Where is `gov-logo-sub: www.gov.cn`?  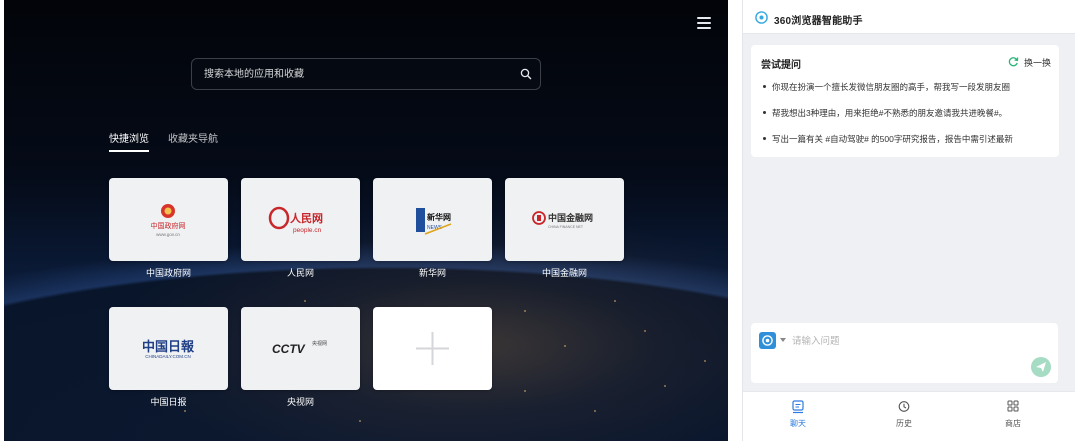
gov-logo-sub: www.gov.cn is located at coordinates (168, 234).